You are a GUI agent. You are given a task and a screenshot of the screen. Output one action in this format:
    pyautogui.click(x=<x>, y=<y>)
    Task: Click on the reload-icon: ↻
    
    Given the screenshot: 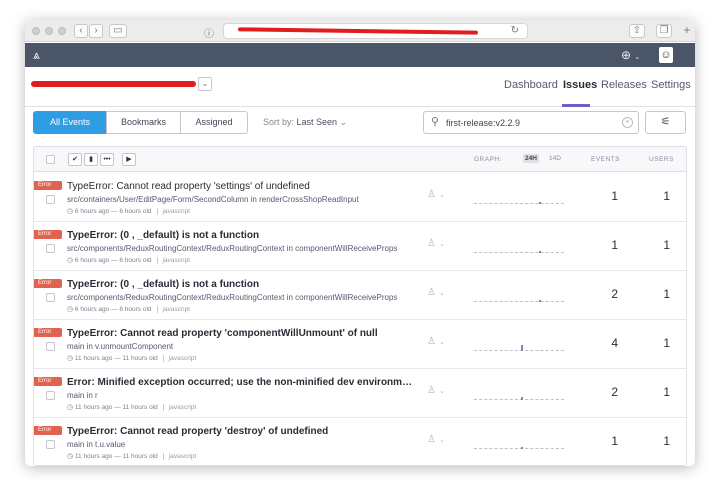 What is the action you would take?
    pyautogui.click(x=515, y=30)
    